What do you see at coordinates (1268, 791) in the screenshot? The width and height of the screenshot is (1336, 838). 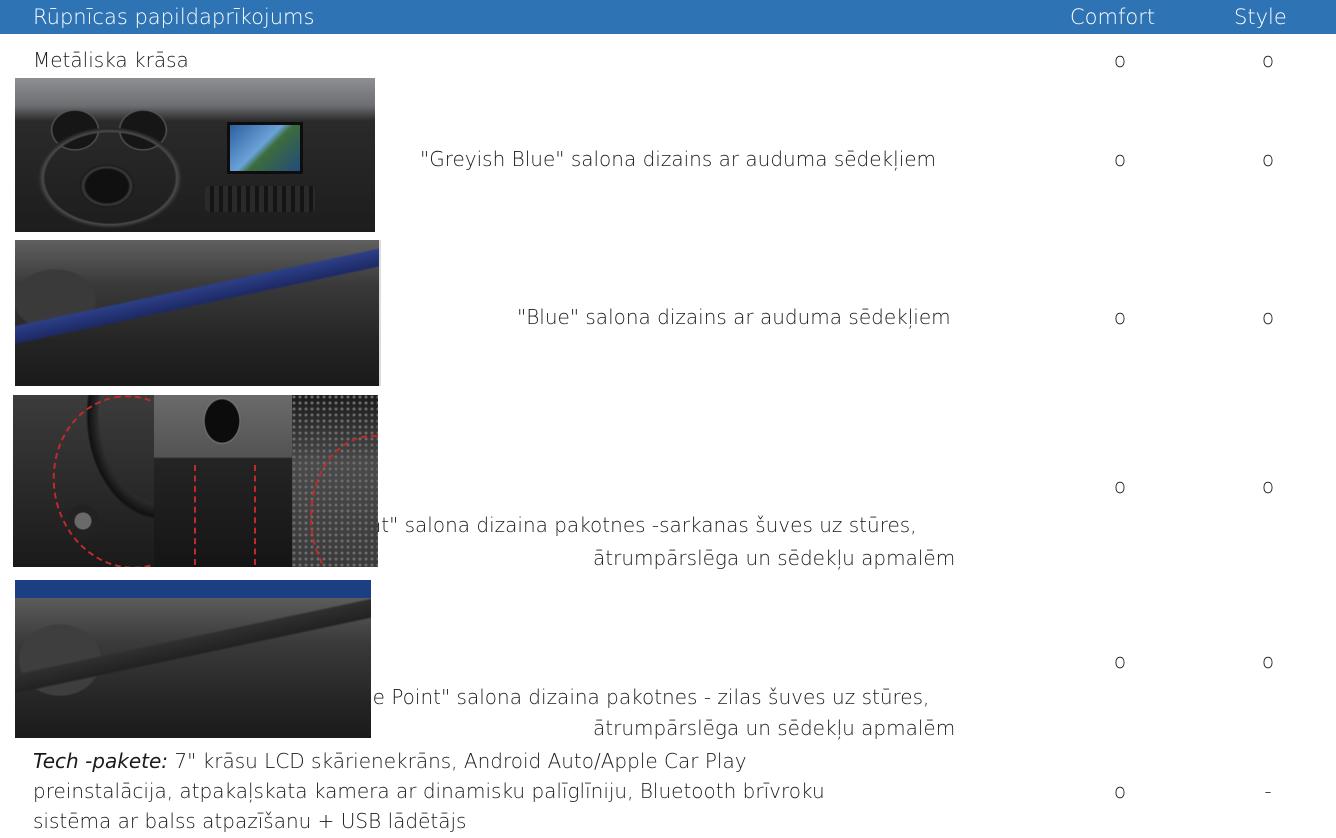 I see `row-style-value: -` at bounding box center [1268, 791].